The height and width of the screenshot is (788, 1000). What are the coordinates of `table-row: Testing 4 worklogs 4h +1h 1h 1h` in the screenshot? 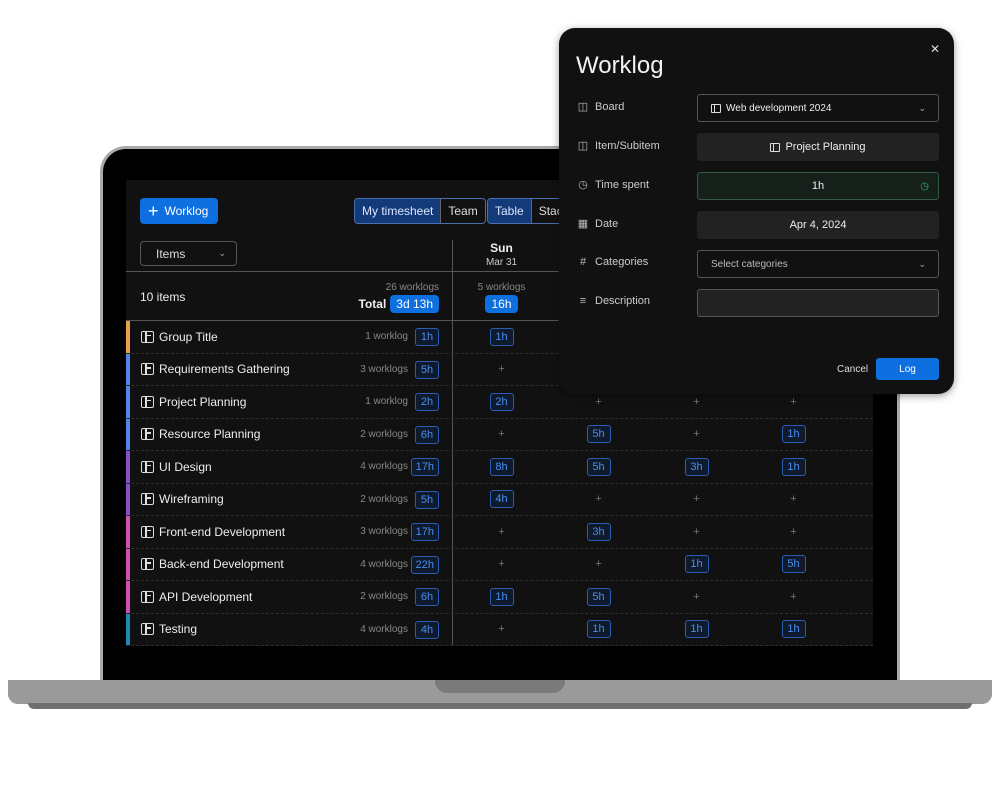 It's located at (499, 629).